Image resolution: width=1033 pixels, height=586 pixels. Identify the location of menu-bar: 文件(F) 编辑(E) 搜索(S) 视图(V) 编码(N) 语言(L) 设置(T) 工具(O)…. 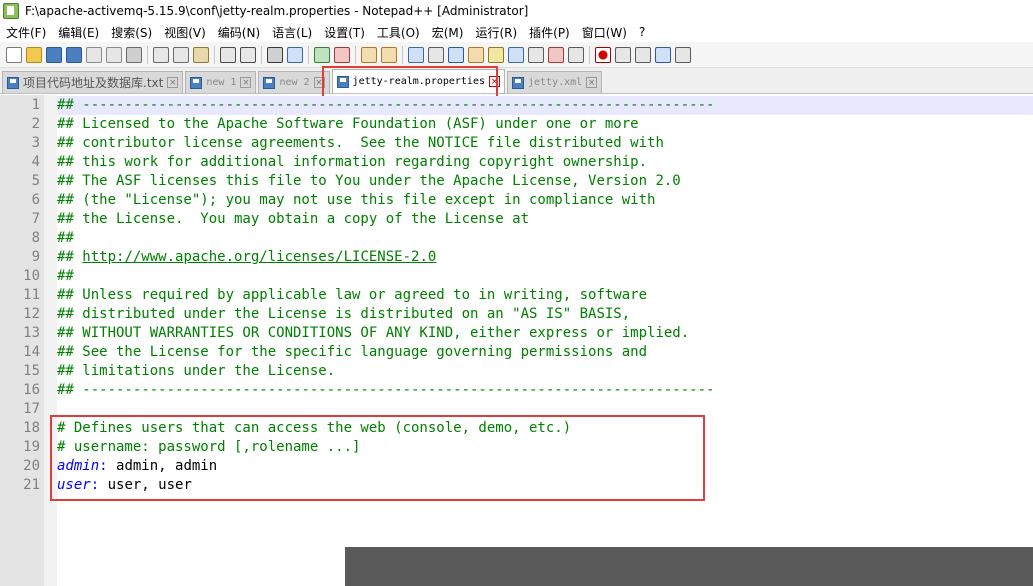
(516, 32).